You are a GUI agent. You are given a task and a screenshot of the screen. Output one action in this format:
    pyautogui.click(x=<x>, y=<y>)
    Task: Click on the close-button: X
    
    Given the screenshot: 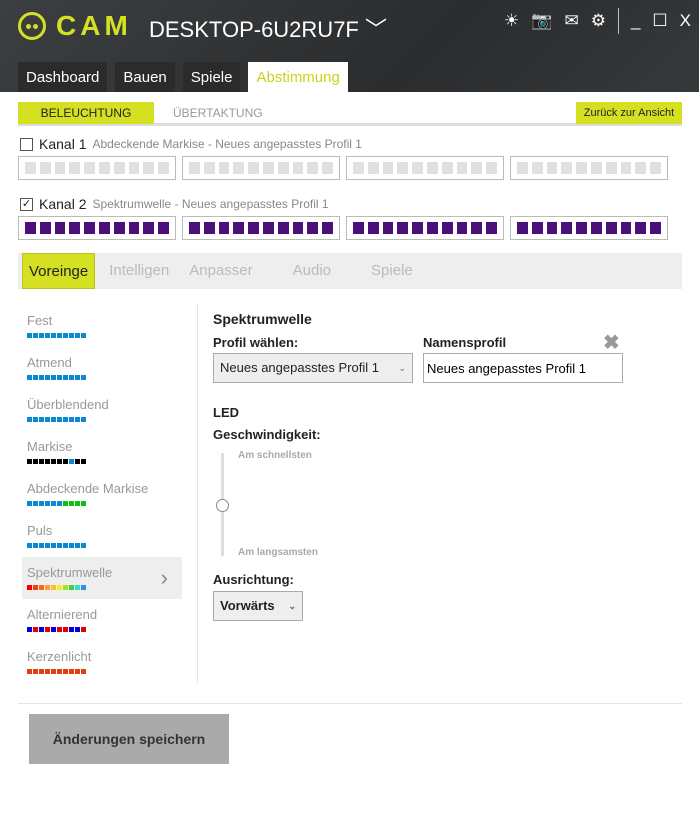 What is the action you would take?
    pyautogui.click(x=685, y=21)
    